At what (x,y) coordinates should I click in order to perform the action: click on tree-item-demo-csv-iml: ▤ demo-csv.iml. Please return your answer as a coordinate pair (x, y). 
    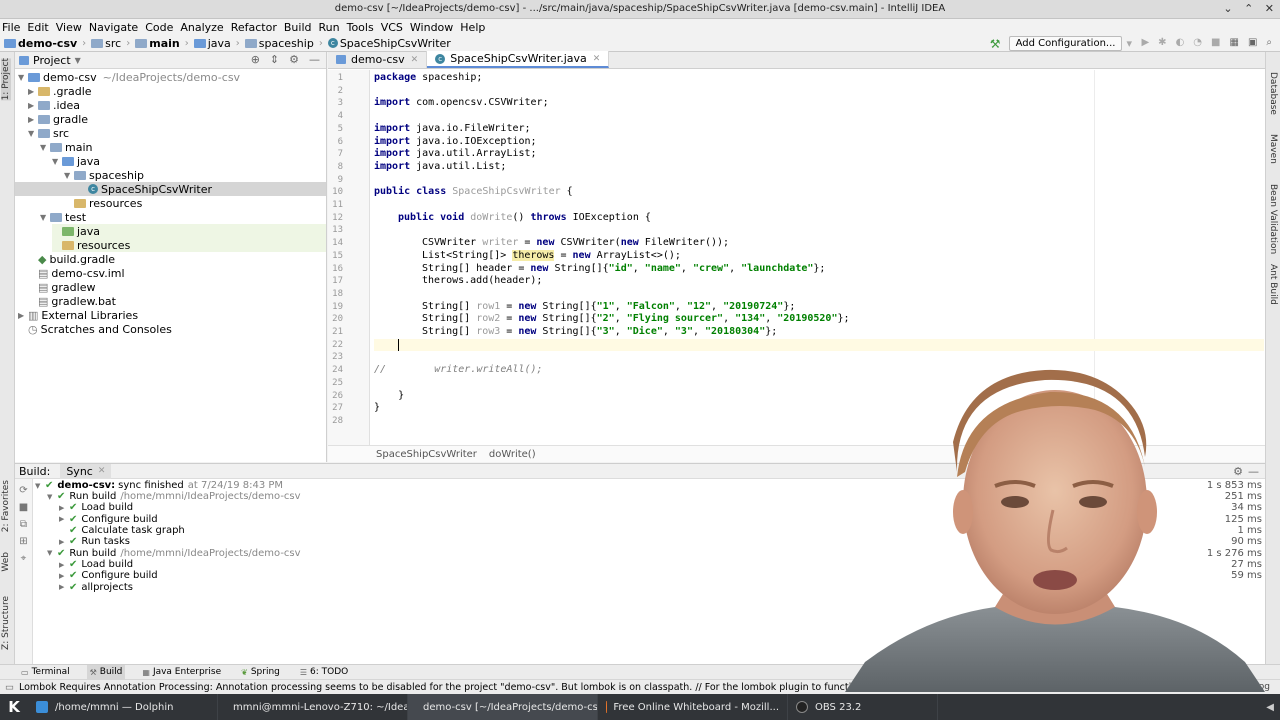
    Looking at the image, I should click on (76, 273).